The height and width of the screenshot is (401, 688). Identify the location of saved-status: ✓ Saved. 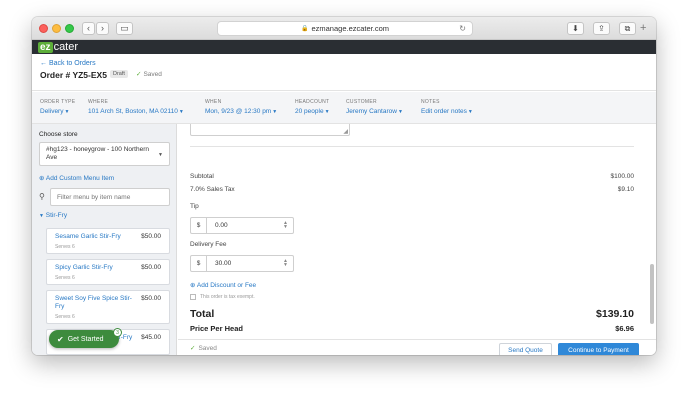
(149, 74).